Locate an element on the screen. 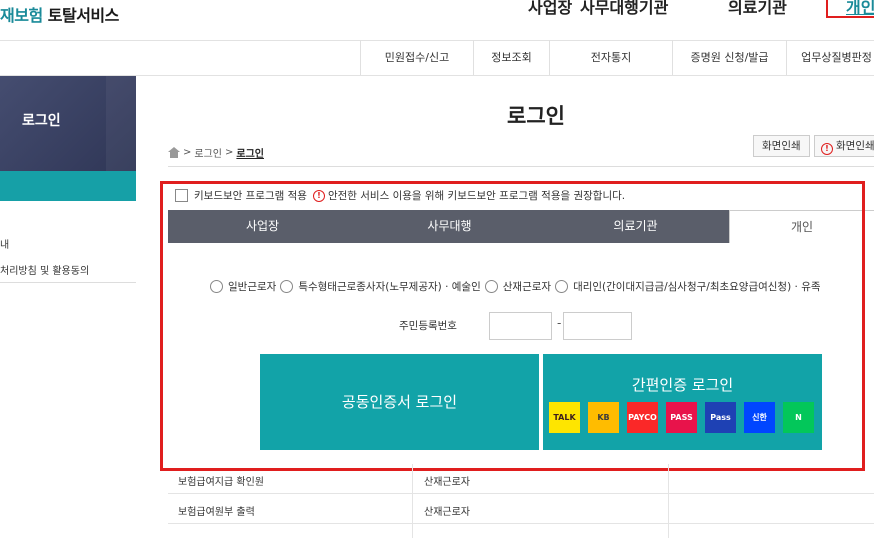 This screenshot has height=538, width=874. sidebar-item-privacy: 처리방침 및 활용동의 is located at coordinates (44, 269).